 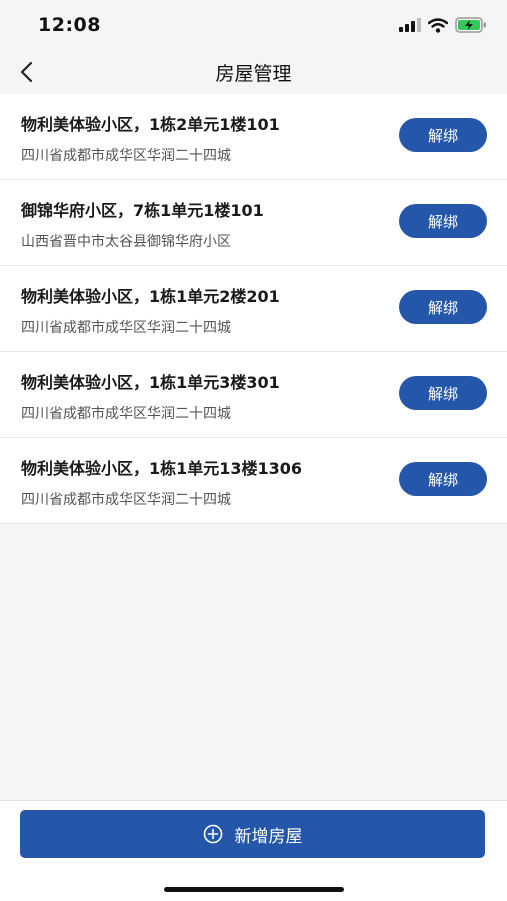 I want to click on signal-icon, so click(x=410, y=25).